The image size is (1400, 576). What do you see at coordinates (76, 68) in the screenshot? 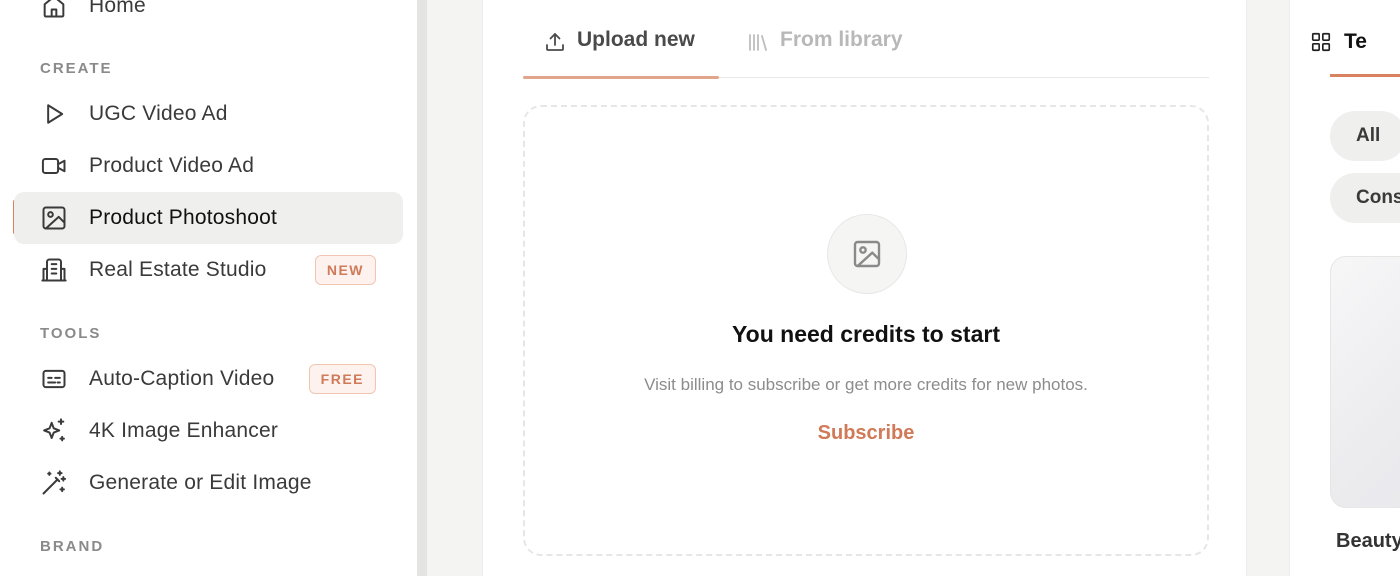
I see `section-title-create: CREATE` at bounding box center [76, 68].